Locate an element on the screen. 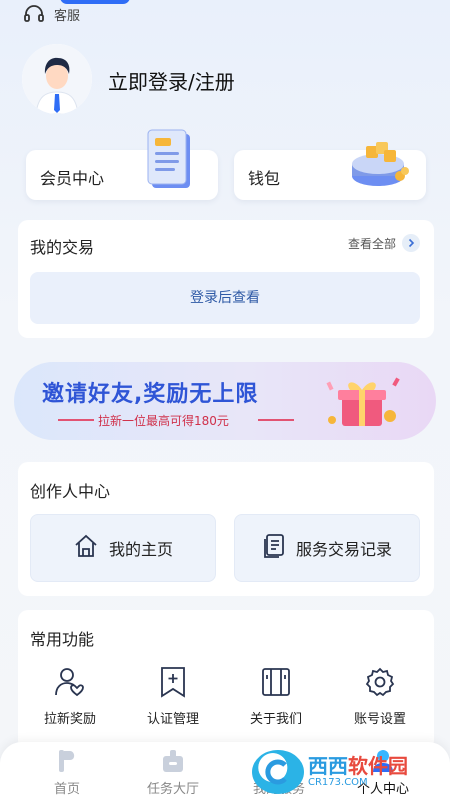  chevron-right-icon is located at coordinates (411, 243).